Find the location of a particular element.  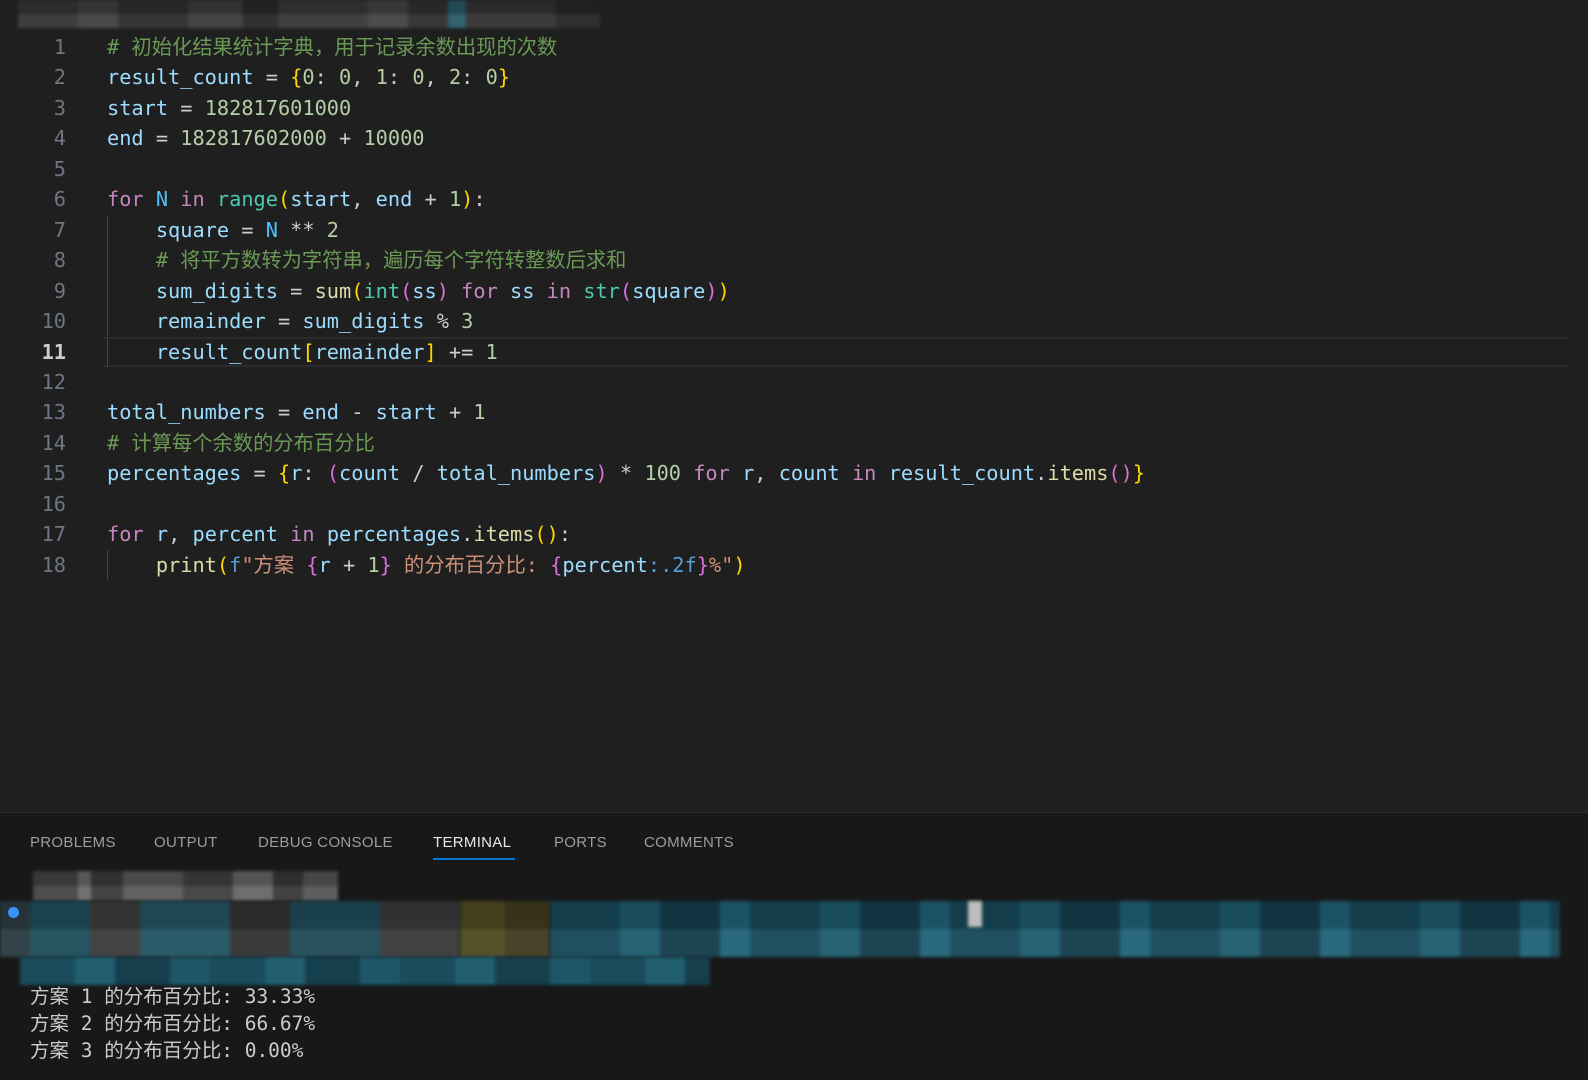

code-line: 12 is located at coordinates (794, 382).